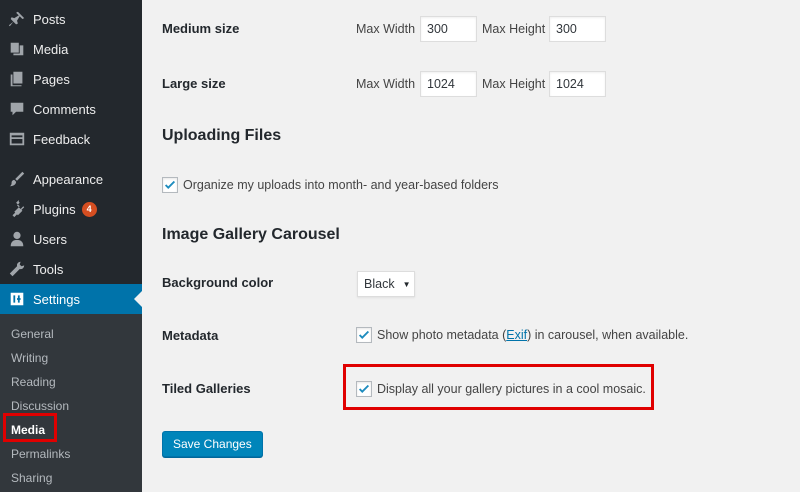 This screenshot has width=800, height=492. What do you see at coordinates (17, 109) in the screenshot?
I see `comment-icon` at bounding box center [17, 109].